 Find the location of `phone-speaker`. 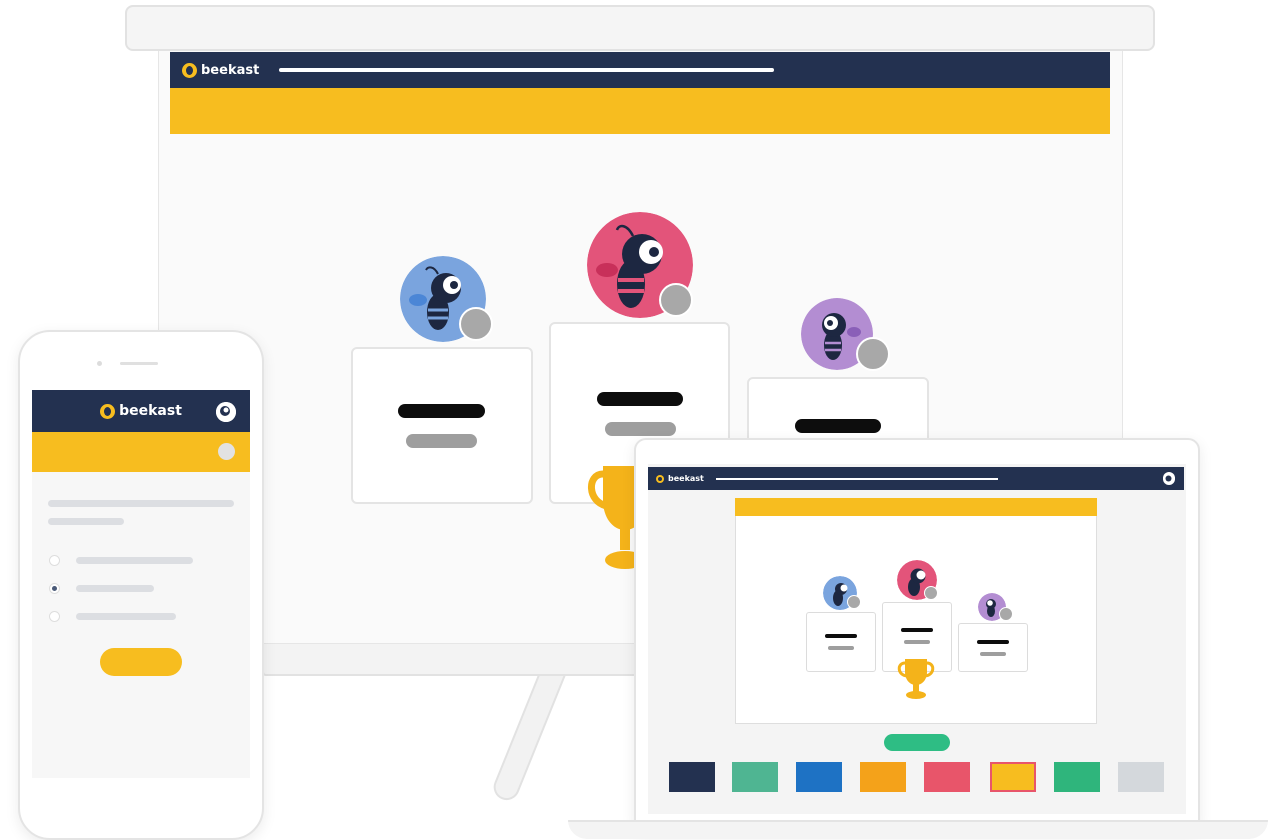

phone-speaker is located at coordinates (139, 363).